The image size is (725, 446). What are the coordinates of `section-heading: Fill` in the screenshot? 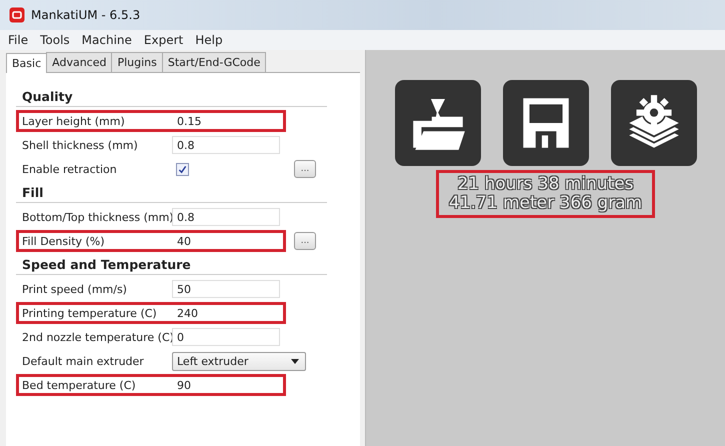 It's located at (171, 192).